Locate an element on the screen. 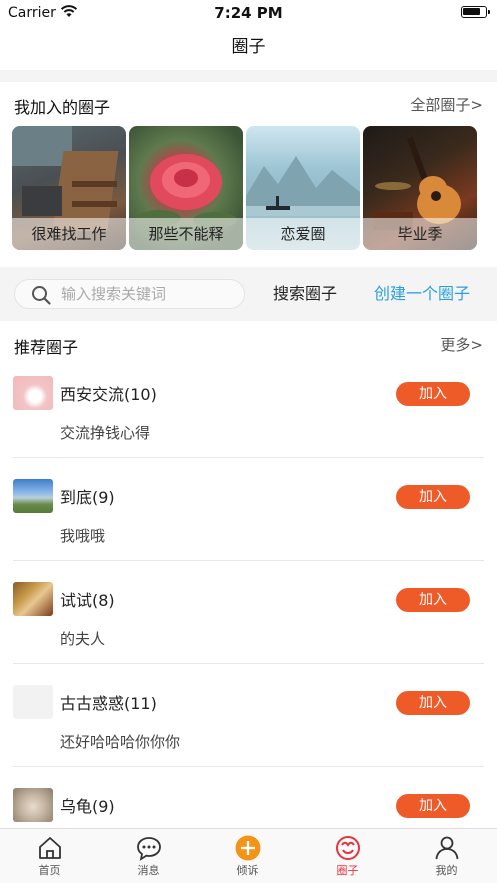 The width and height of the screenshot is (497, 883). message-icon is located at coordinates (149, 849).